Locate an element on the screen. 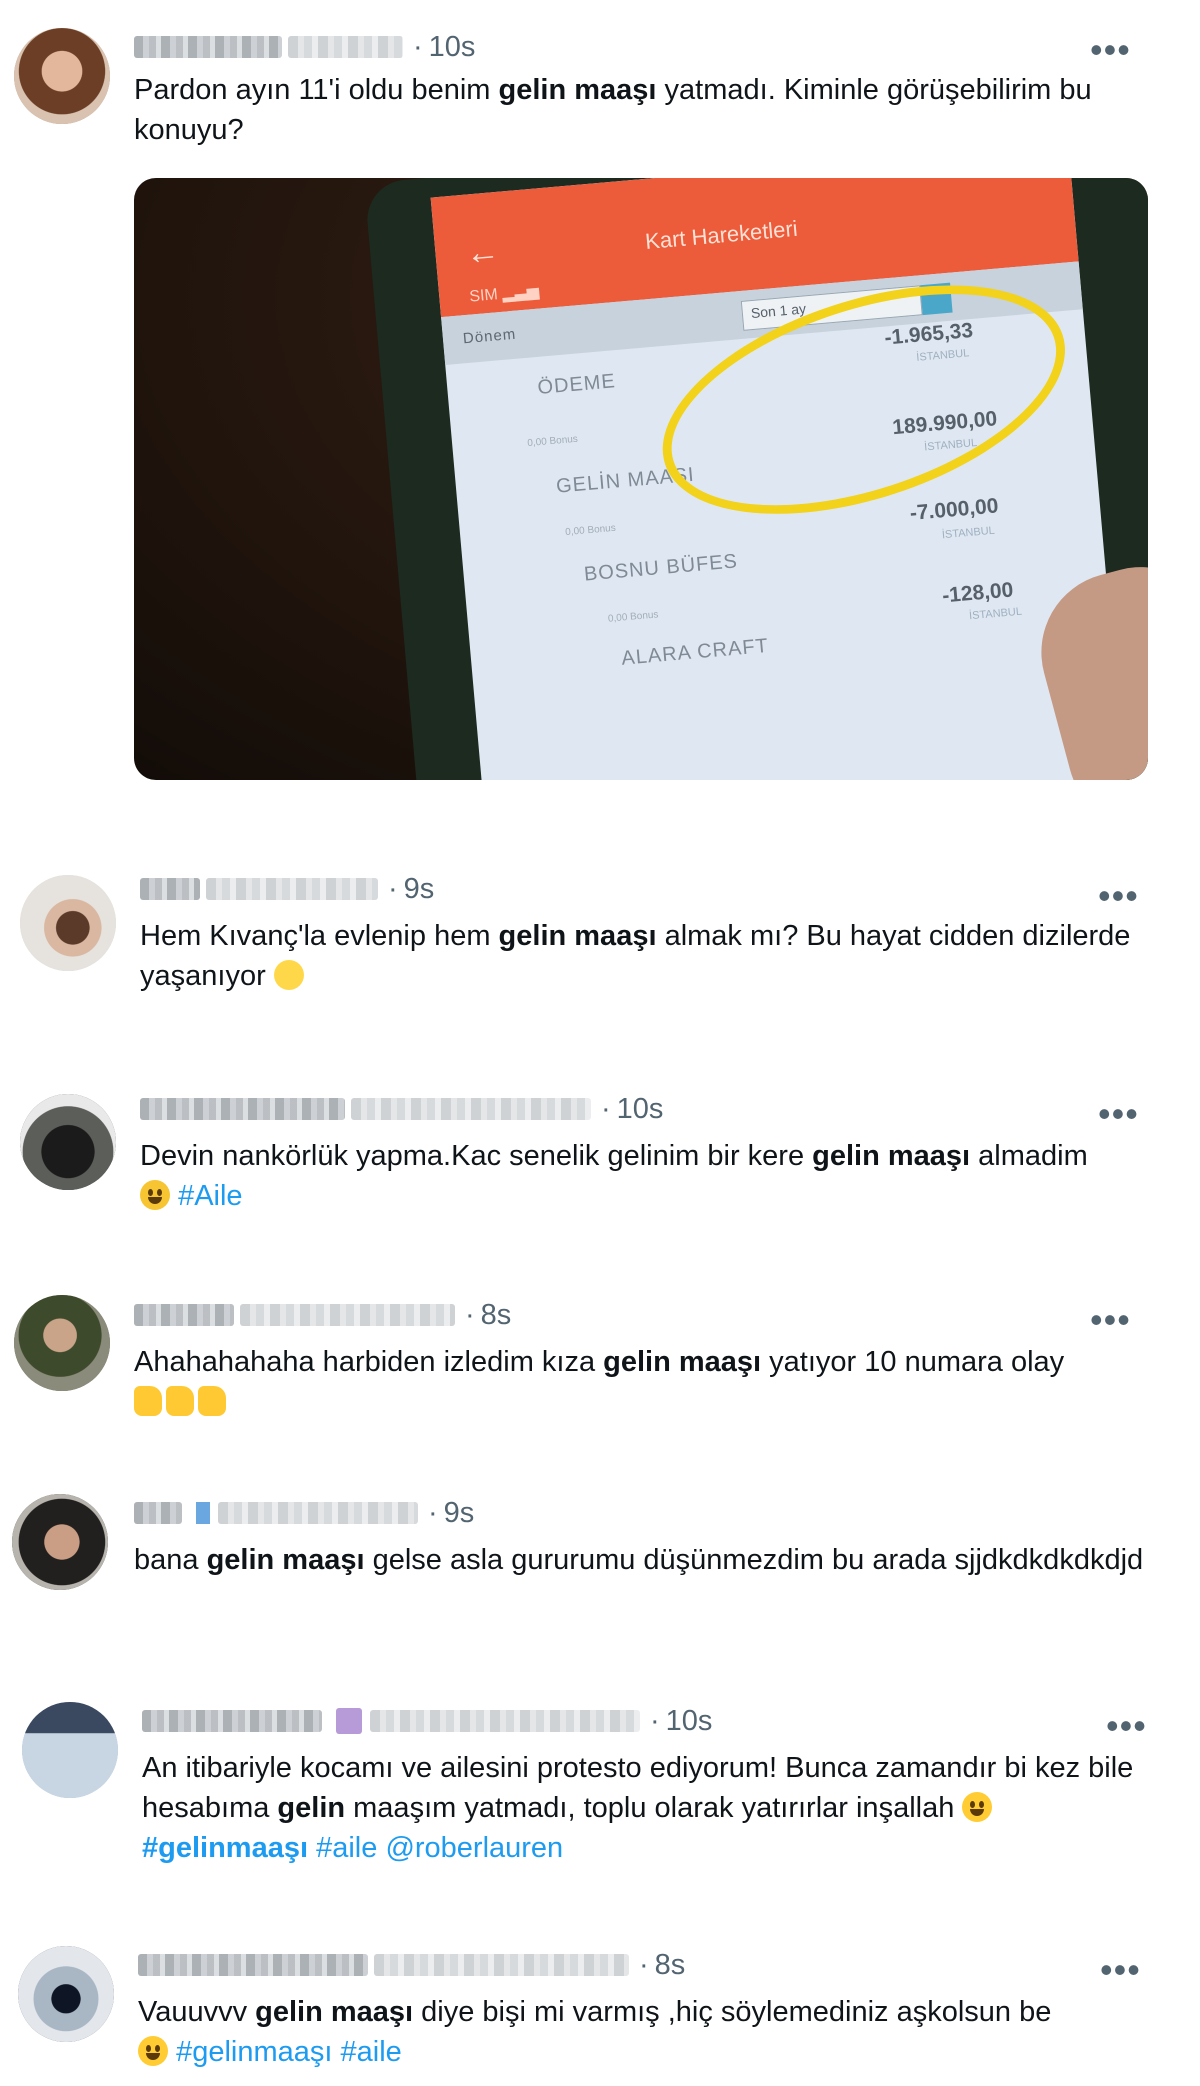 The width and height of the screenshot is (1200, 2086). hatching-chick-emoji-icon is located at coordinates (288, 975).